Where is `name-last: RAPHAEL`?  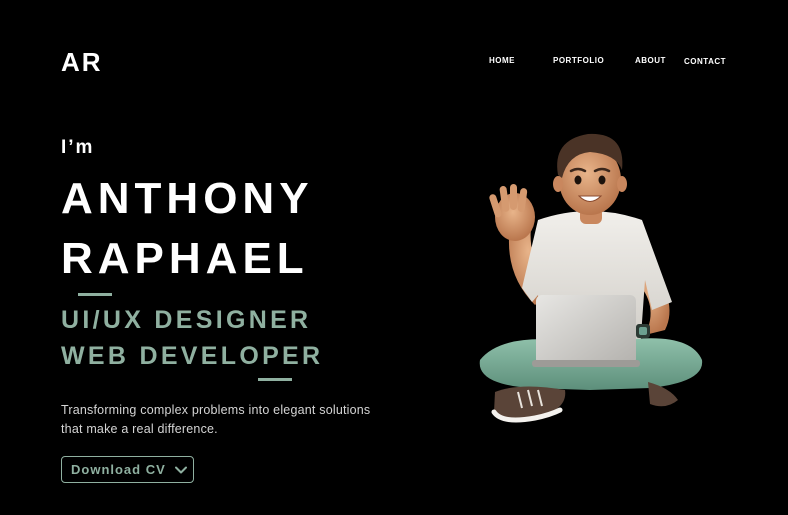 name-last: RAPHAEL is located at coordinates (185, 258).